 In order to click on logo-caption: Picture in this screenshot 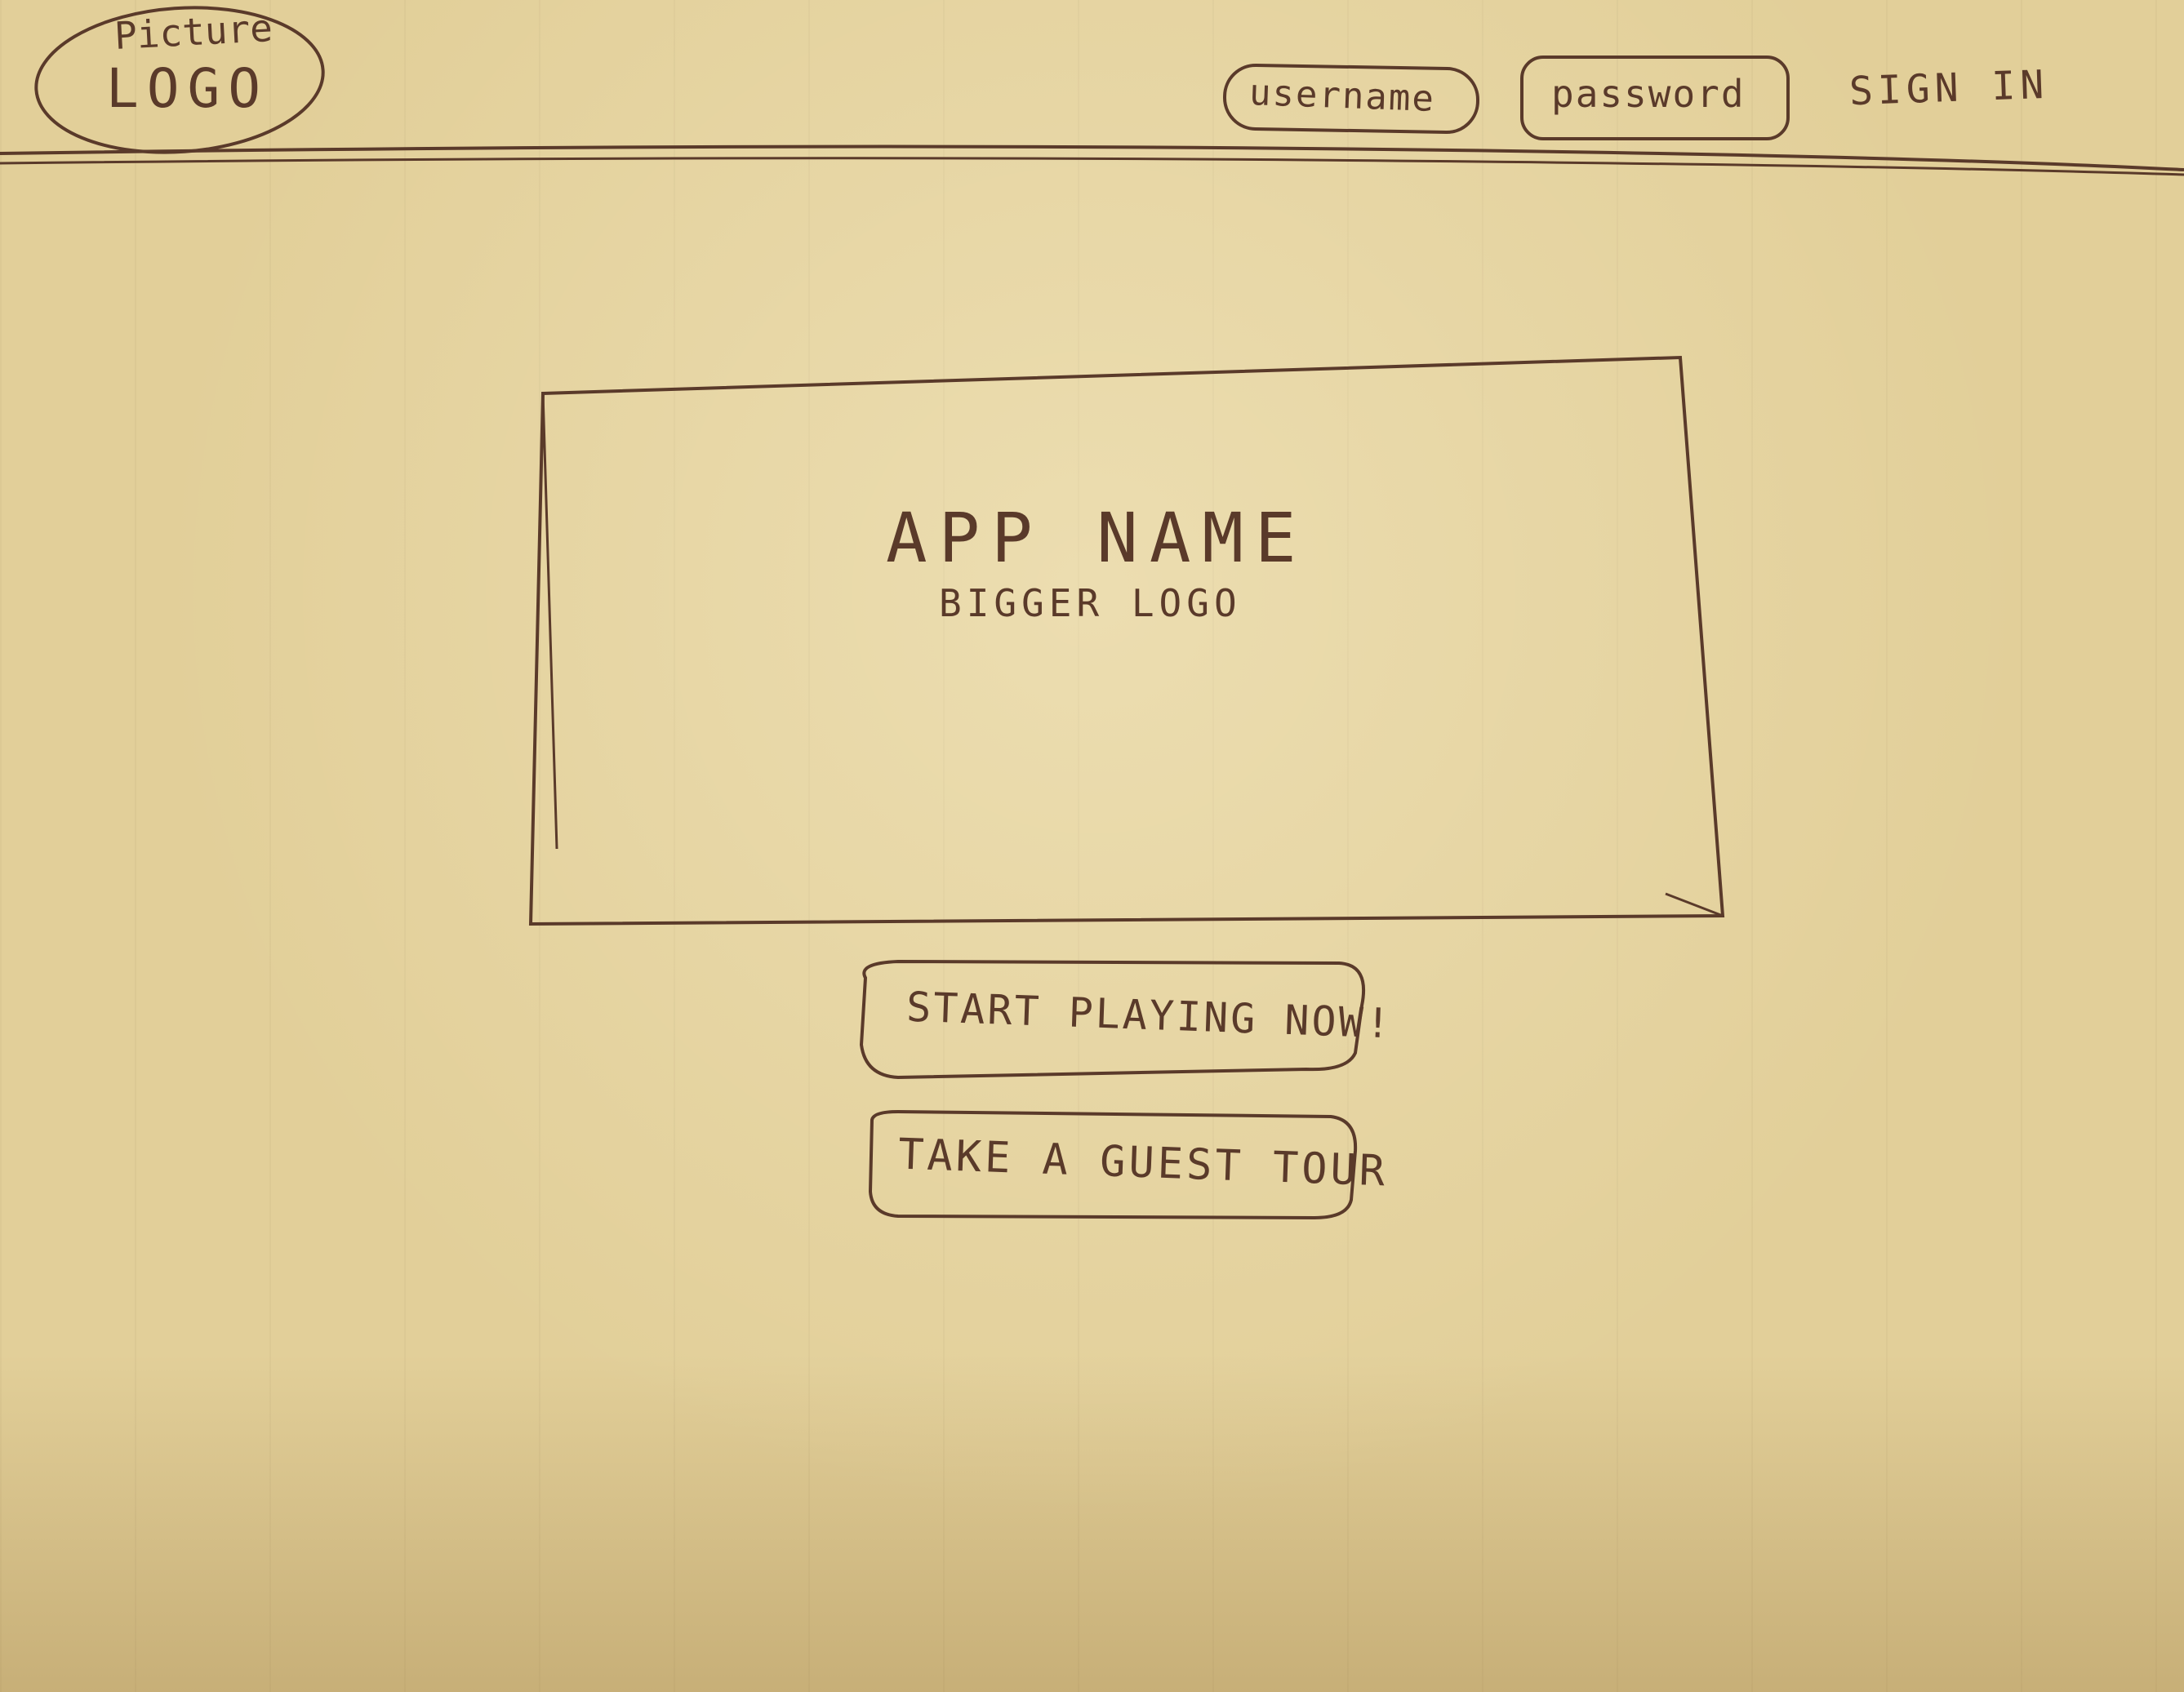, I will do `click(194, 32)`.